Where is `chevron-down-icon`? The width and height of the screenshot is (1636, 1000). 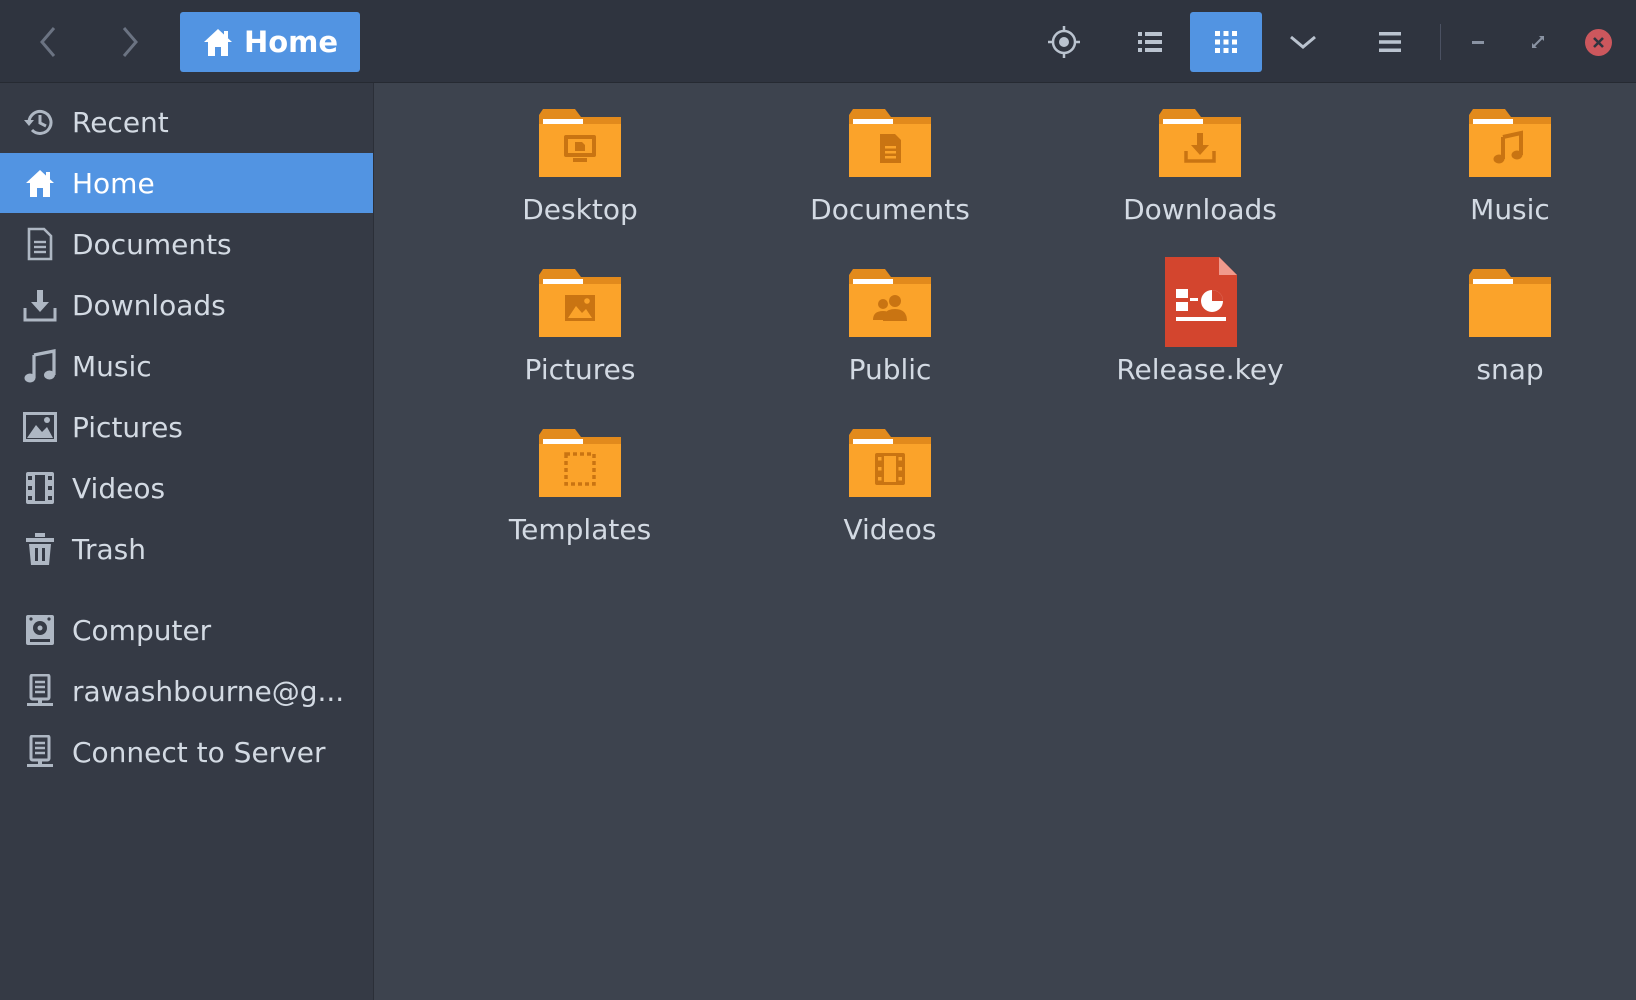
chevron-down-icon is located at coordinates (1303, 42).